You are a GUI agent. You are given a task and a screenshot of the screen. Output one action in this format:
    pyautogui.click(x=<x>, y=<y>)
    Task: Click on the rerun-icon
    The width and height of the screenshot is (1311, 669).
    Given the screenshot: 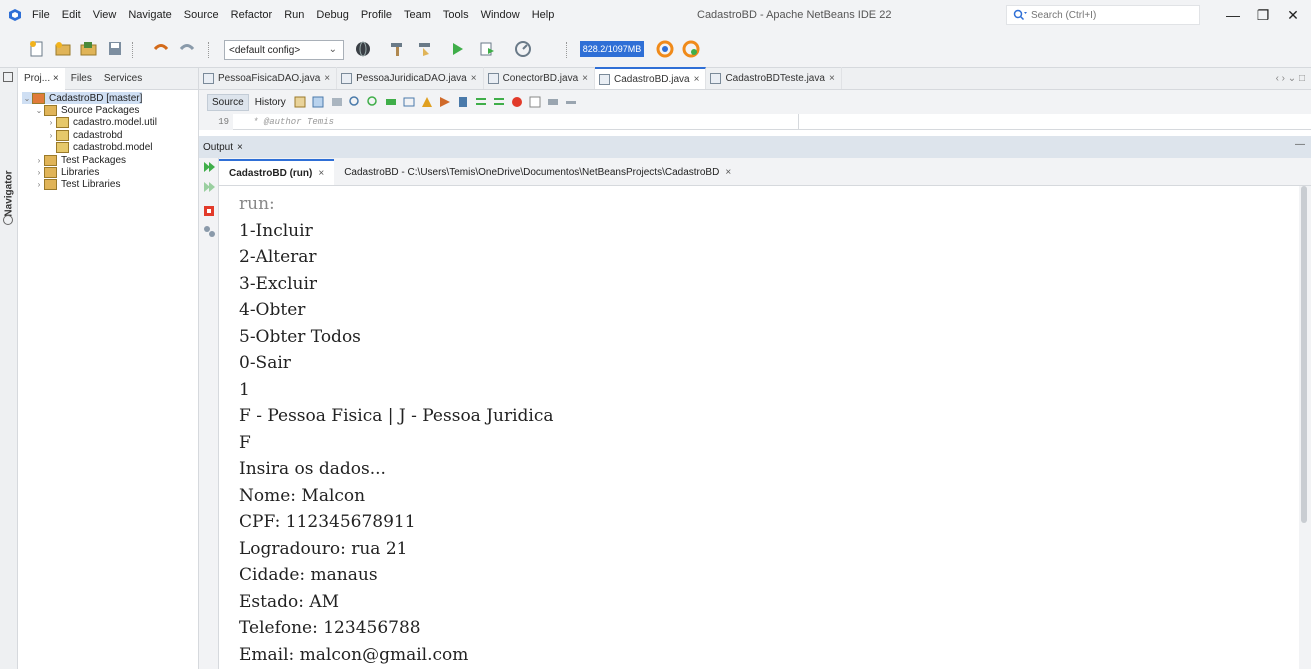 What is the action you would take?
    pyautogui.click(x=209, y=167)
    